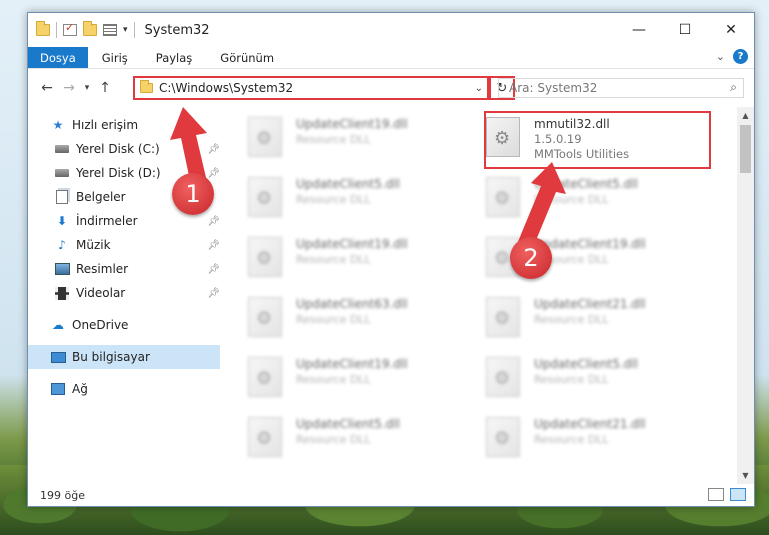  What do you see at coordinates (62, 293) in the screenshot?
I see `videos-icon` at bounding box center [62, 293].